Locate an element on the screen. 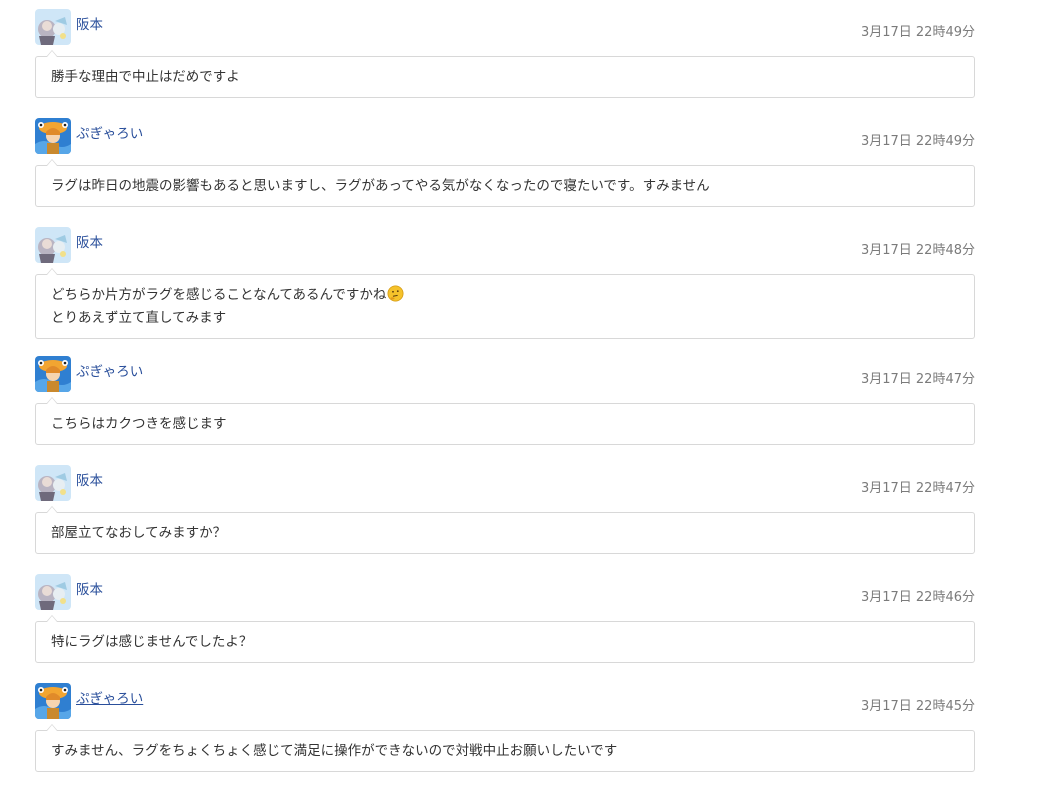  timestamp: 3月17日 22時46分 is located at coordinates (917, 597).